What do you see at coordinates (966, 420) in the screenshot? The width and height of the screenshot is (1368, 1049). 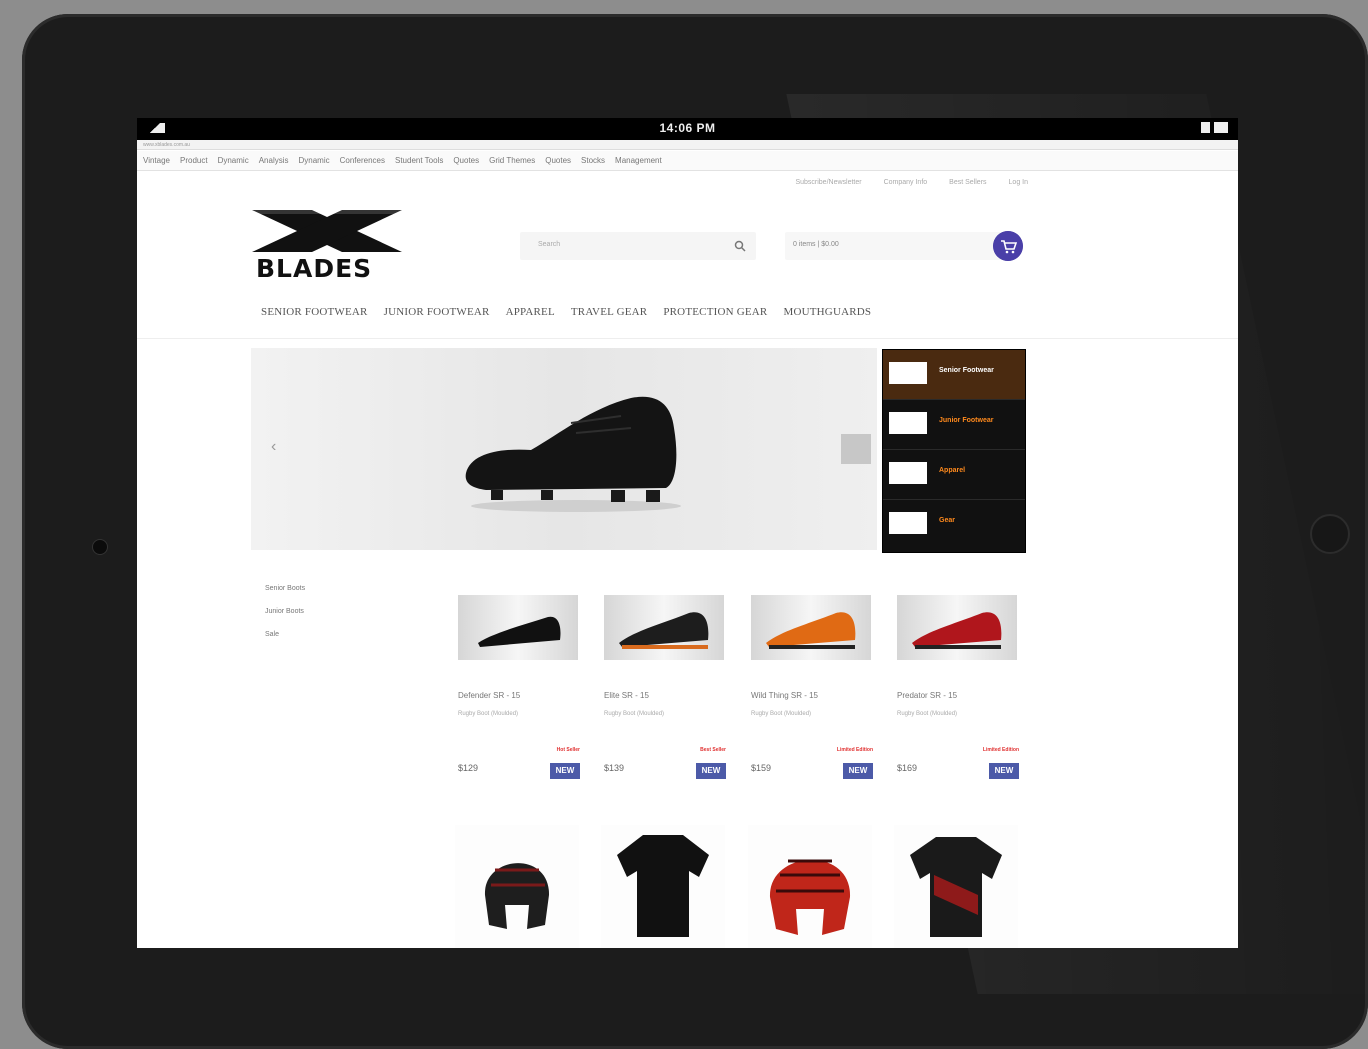 I see `category-label: Junior Footwear` at bounding box center [966, 420].